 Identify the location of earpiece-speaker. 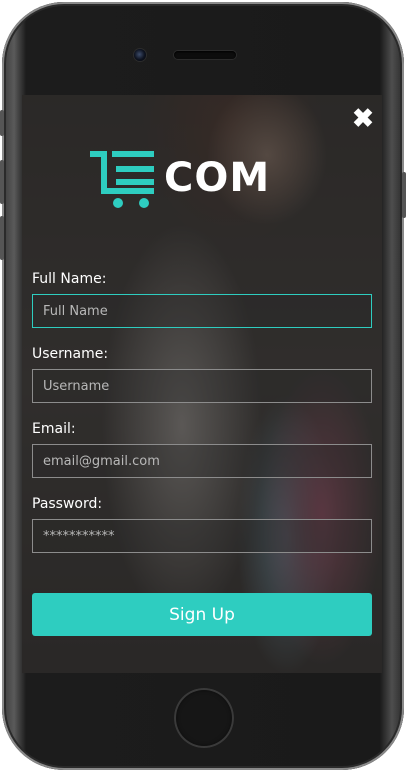
(205, 55).